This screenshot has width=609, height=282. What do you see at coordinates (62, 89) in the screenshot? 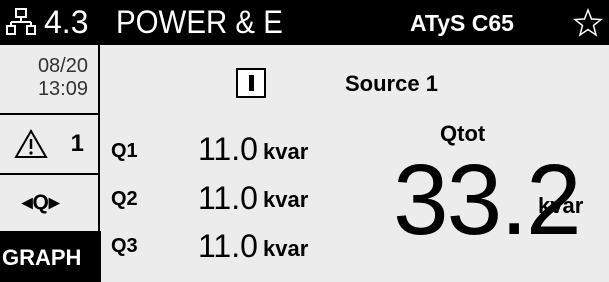
I see `time-text: 13:09` at bounding box center [62, 89].